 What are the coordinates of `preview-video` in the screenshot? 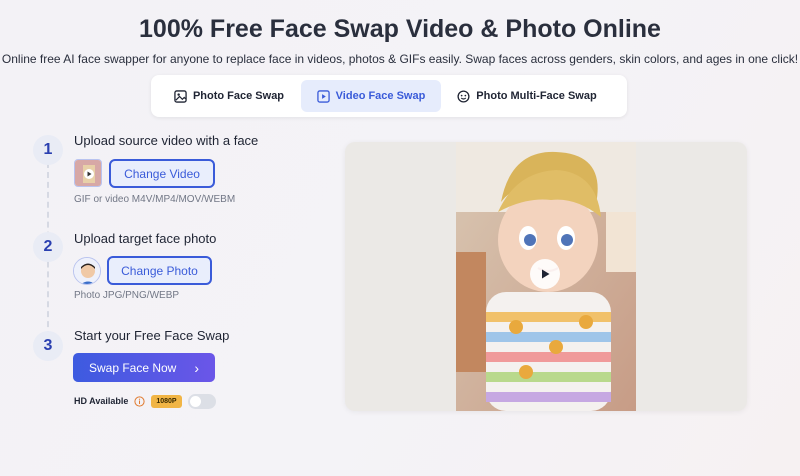 It's located at (546, 276).